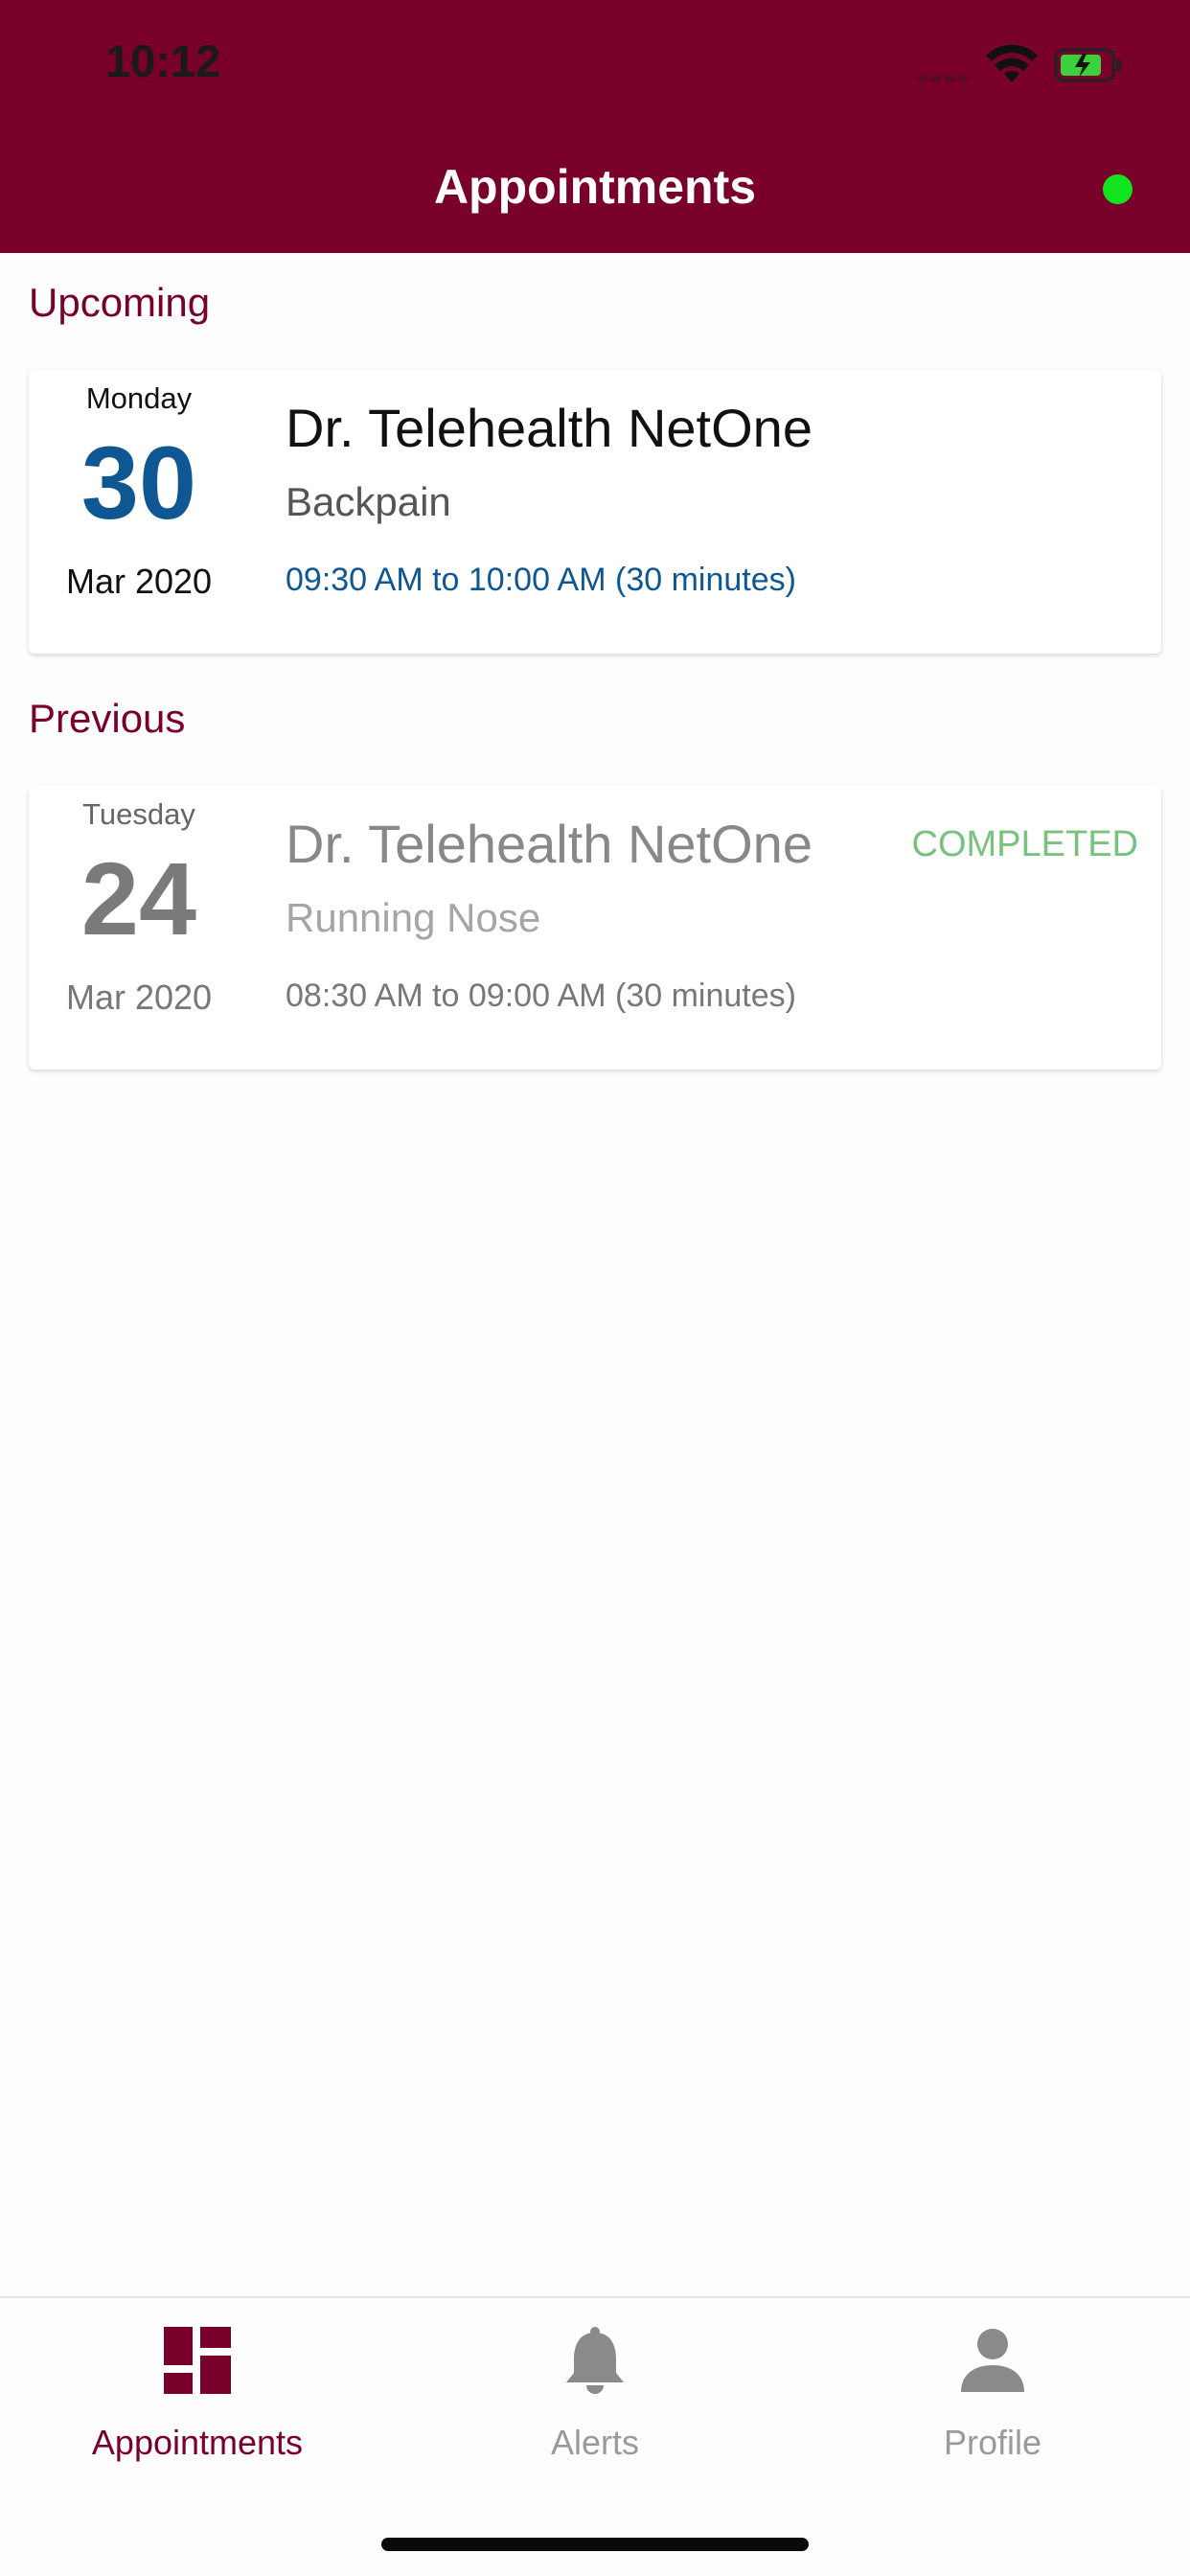 The height and width of the screenshot is (2576, 1190). I want to click on online-status-indicator, so click(1118, 189).